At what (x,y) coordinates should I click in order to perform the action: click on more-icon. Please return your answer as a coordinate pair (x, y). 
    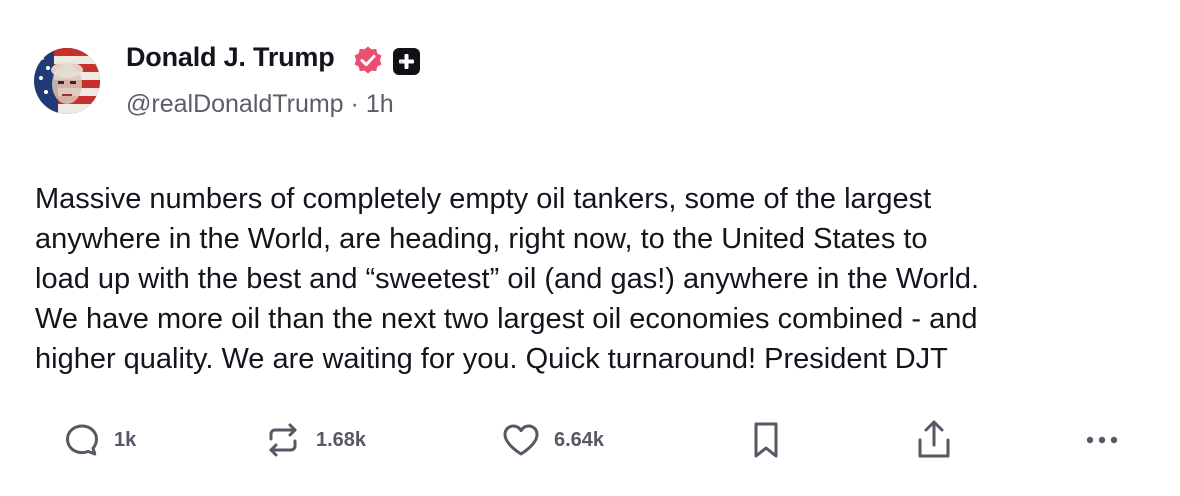
    Looking at the image, I should click on (1102, 440).